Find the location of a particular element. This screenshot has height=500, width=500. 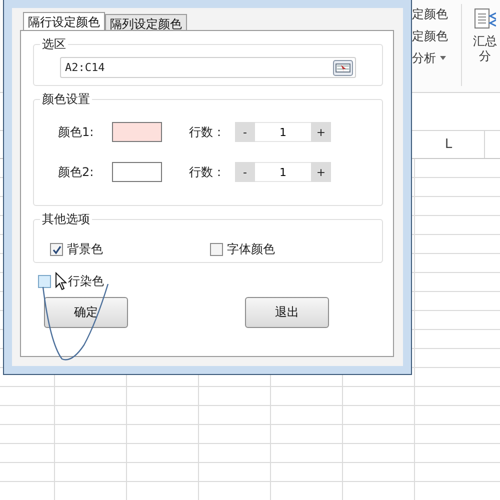

dialog-button: 确定 is located at coordinates (86, 312).